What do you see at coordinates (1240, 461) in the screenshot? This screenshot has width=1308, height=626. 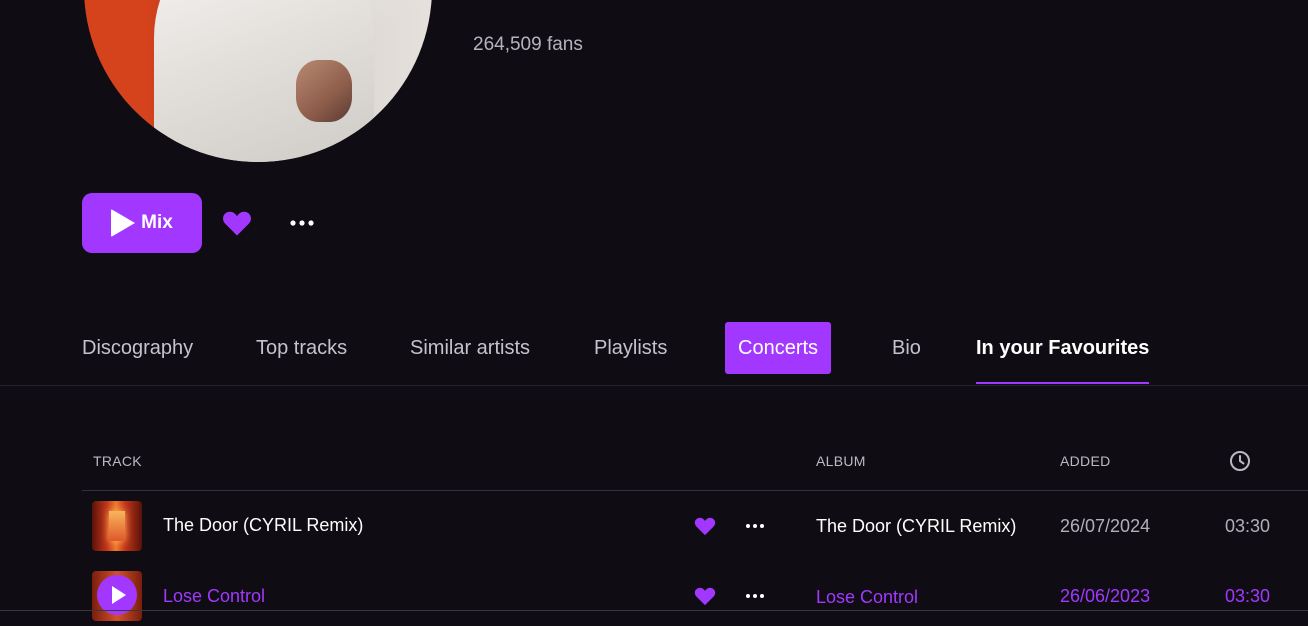 I see `clock-icon` at bounding box center [1240, 461].